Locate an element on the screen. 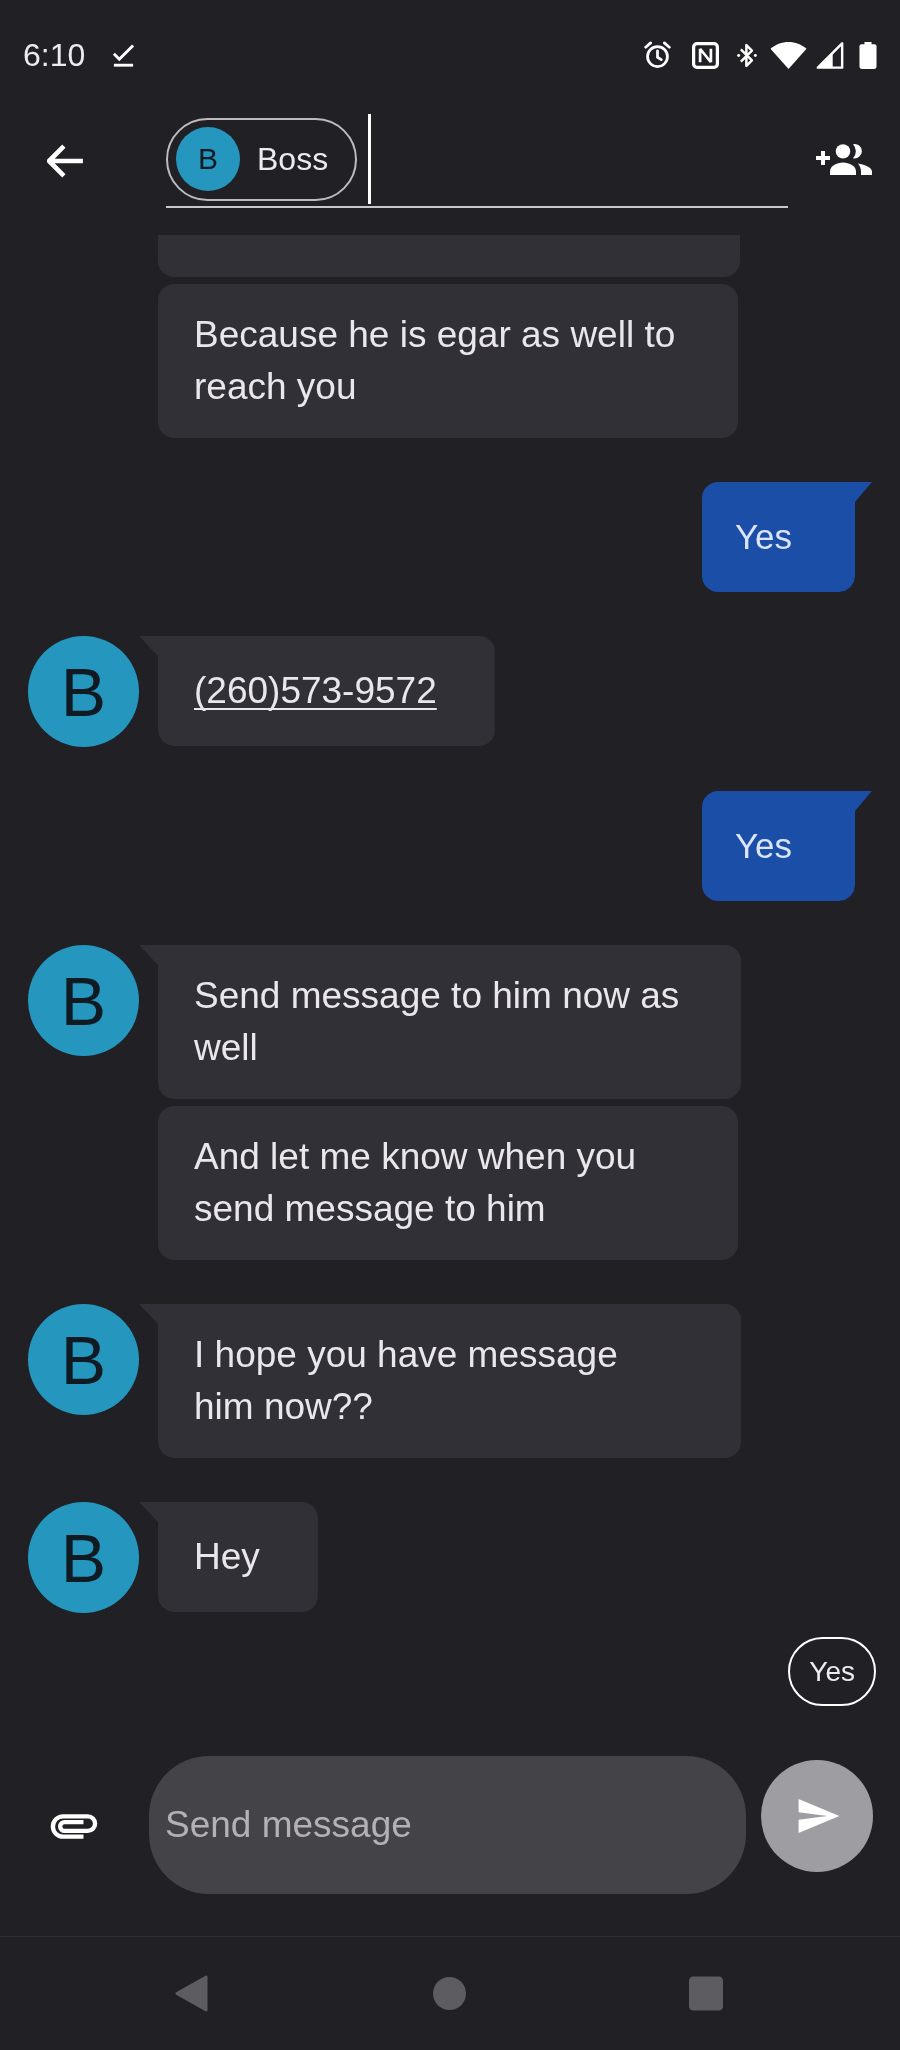 The height and width of the screenshot is (2050, 900). battery-icon is located at coordinates (868, 55).